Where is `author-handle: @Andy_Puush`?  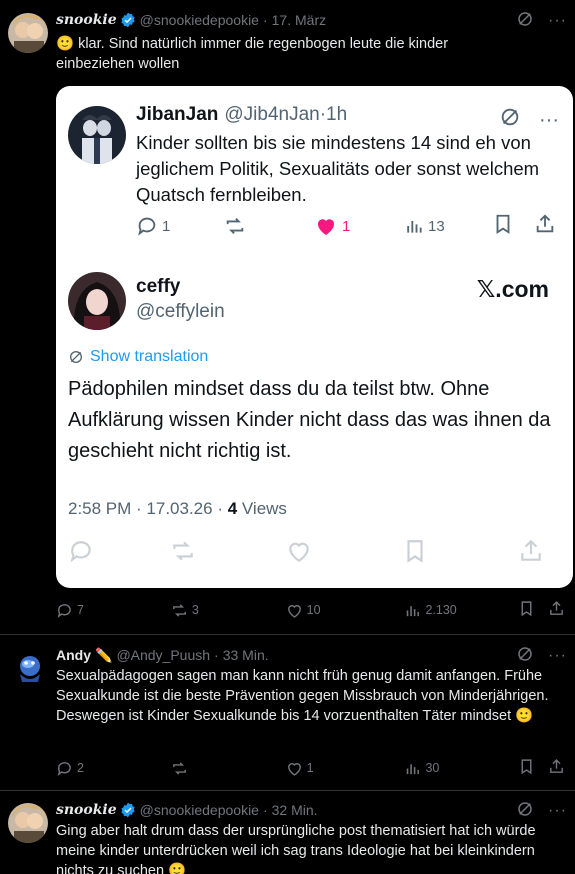 author-handle: @Andy_Puush is located at coordinates (163, 655).